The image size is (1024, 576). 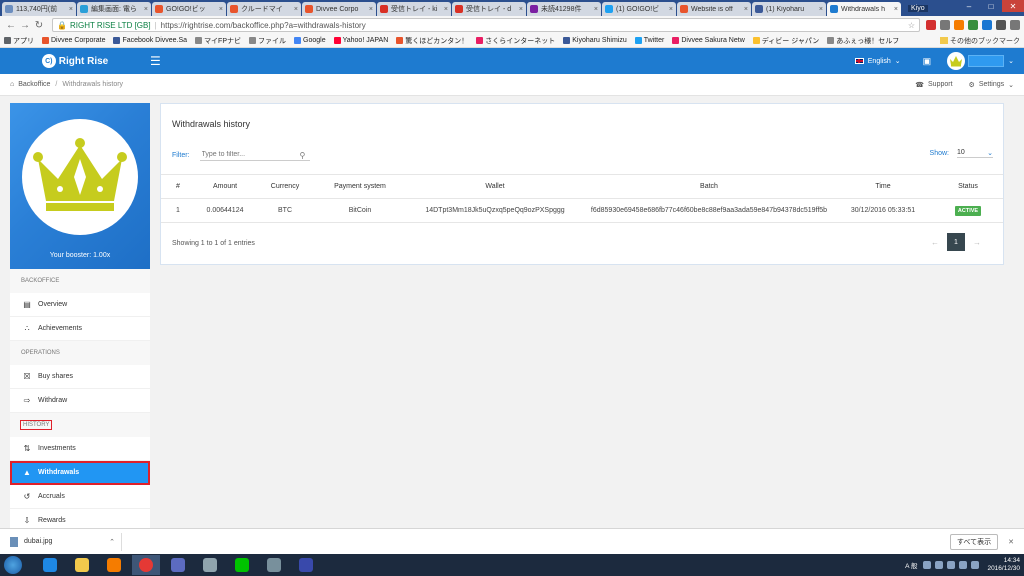 What do you see at coordinates (80, 497) in the screenshot?
I see `sidebar-item-accruals: ↺ Accruals` at bounding box center [80, 497].